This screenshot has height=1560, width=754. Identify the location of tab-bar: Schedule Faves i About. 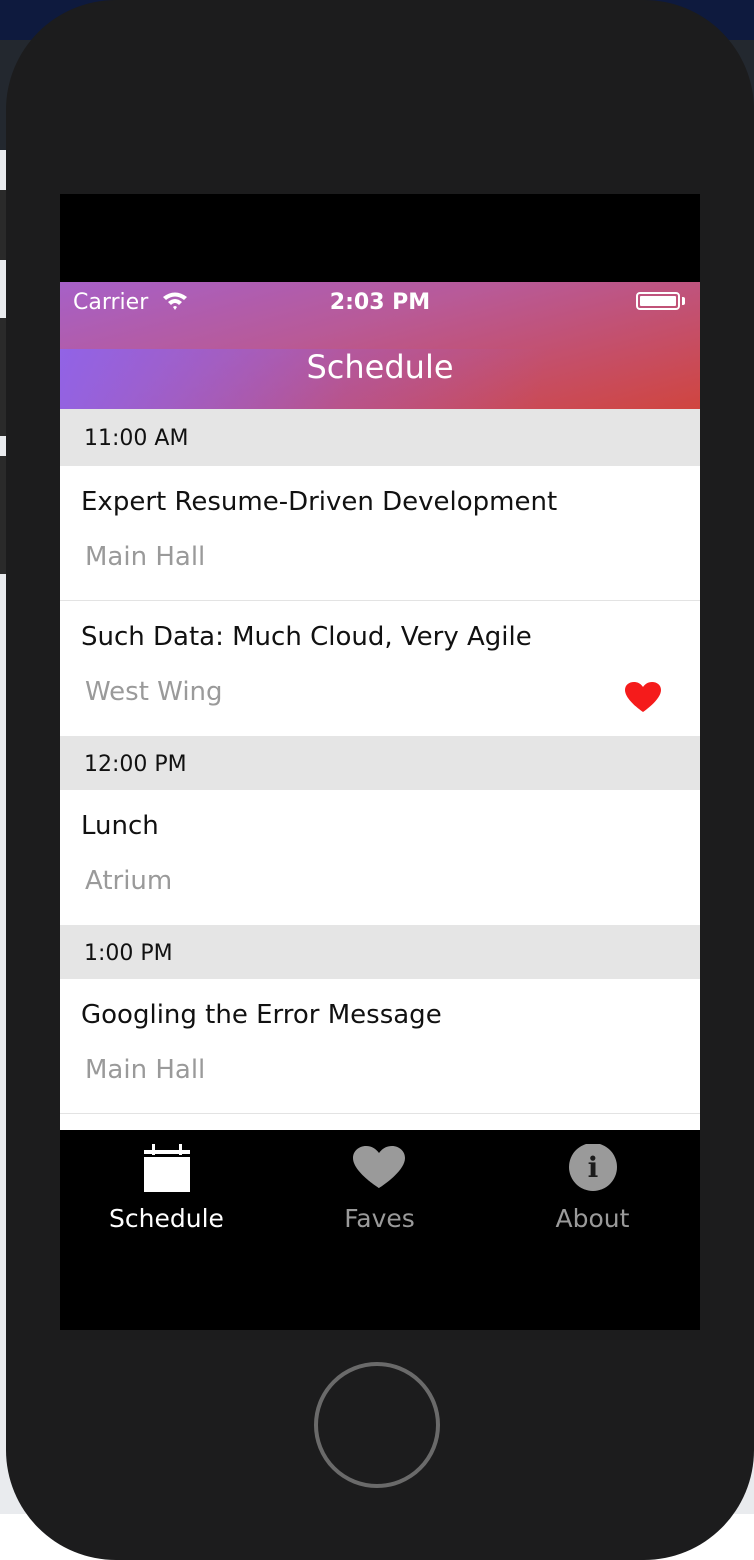
(380, 1230).